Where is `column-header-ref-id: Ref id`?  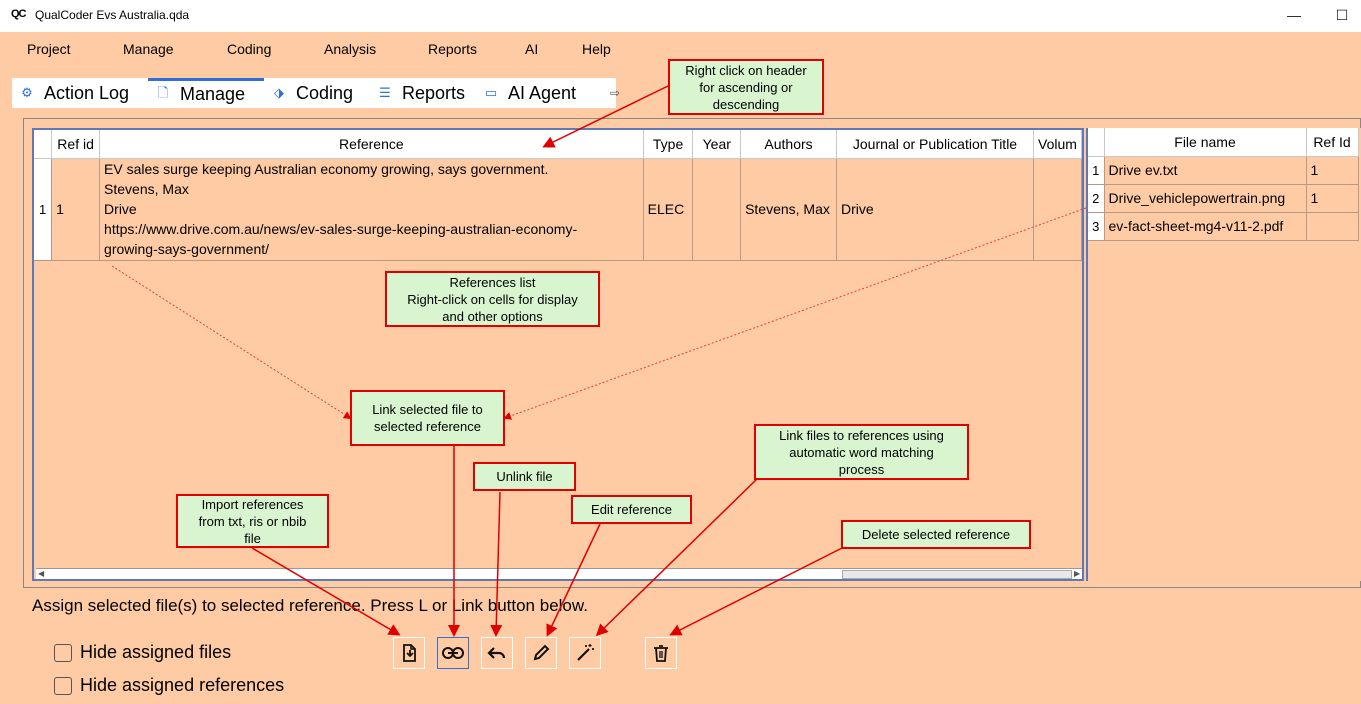
column-header-ref-id: Ref id is located at coordinates (76, 144).